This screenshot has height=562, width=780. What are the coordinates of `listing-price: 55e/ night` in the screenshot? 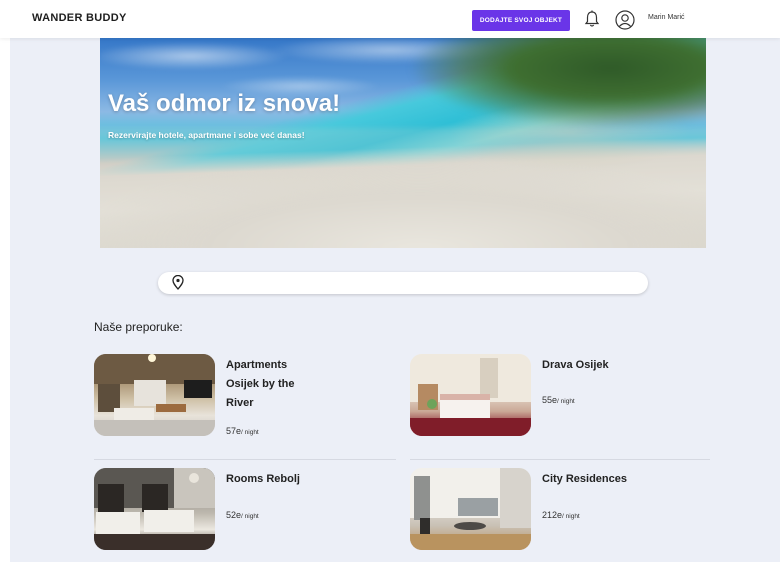 It's located at (558, 400).